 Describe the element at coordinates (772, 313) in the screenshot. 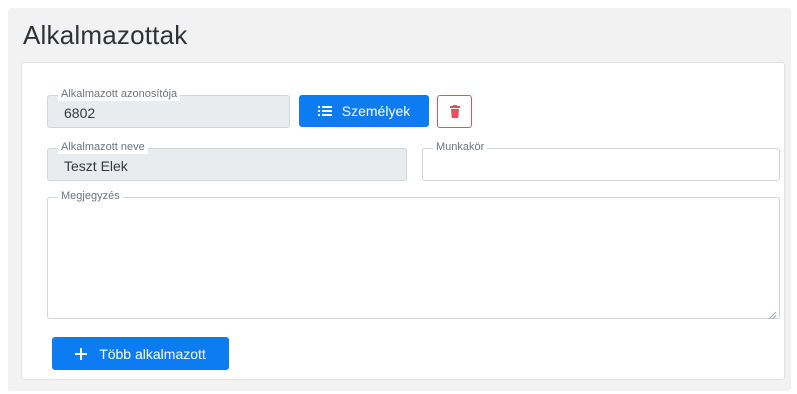

I see `resize-grip-icon` at that location.